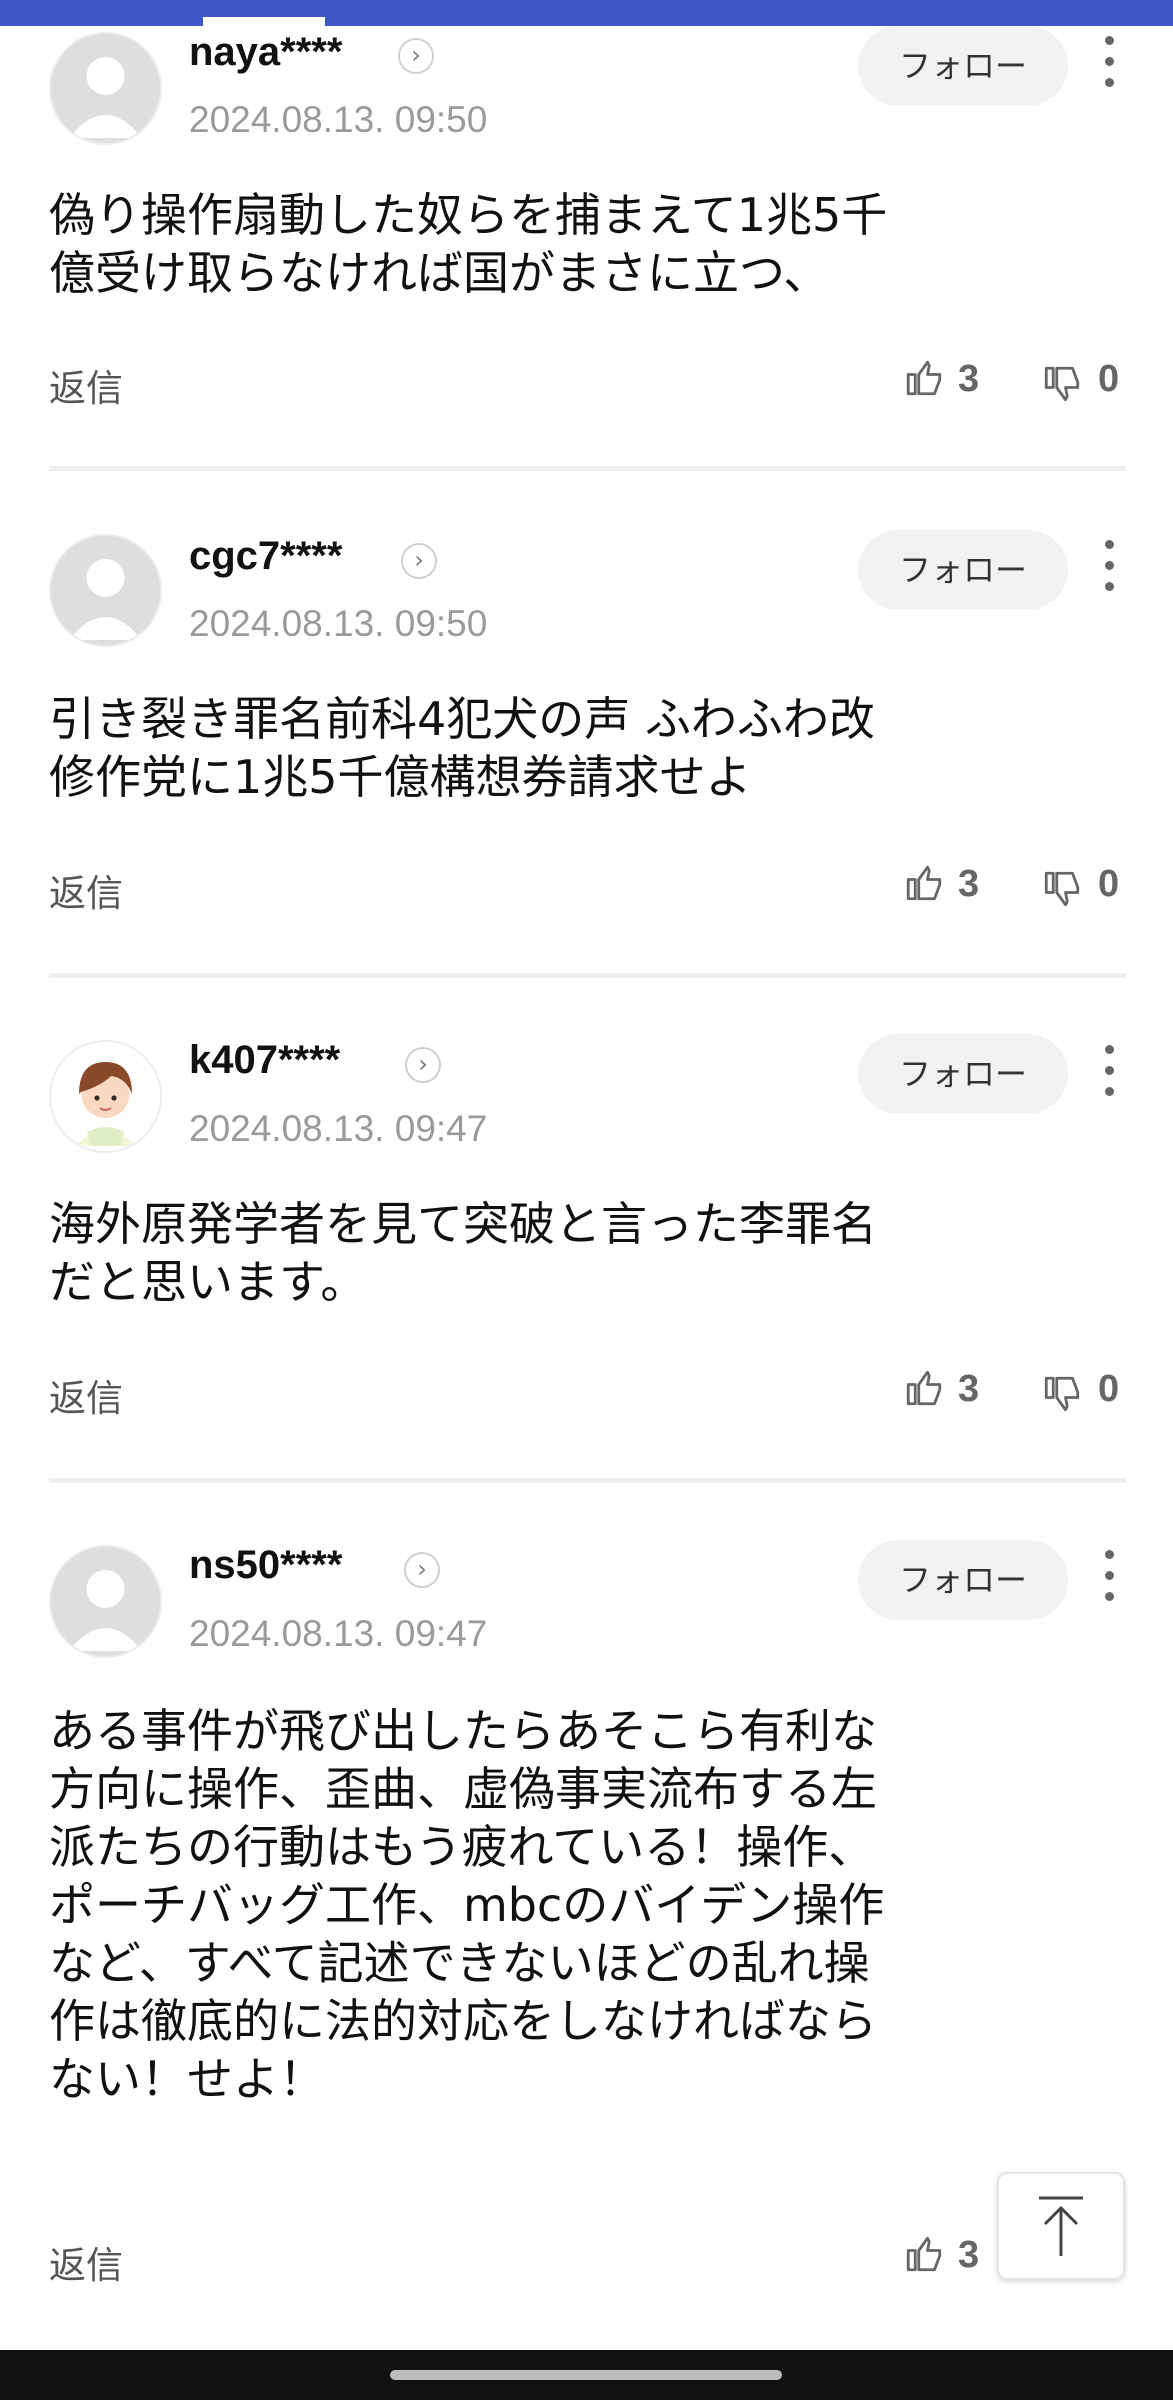  What do you see at coordinates (586, 13) in the screenshot?
I see `top-tab-bar` at bounding box center [586, 13].